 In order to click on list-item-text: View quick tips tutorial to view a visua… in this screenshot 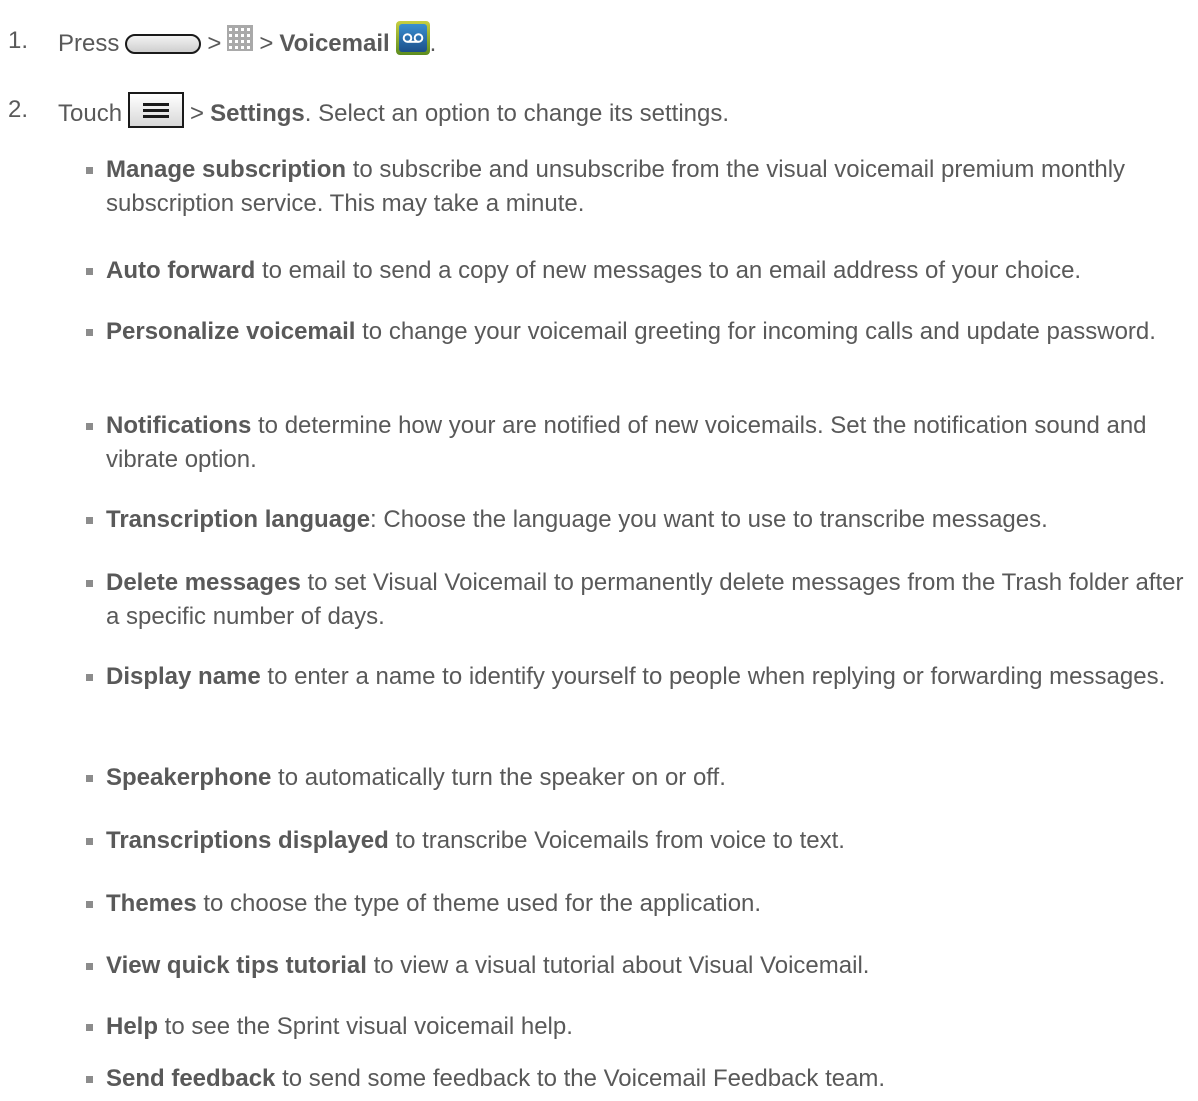, I will do `click(648, 966)`.